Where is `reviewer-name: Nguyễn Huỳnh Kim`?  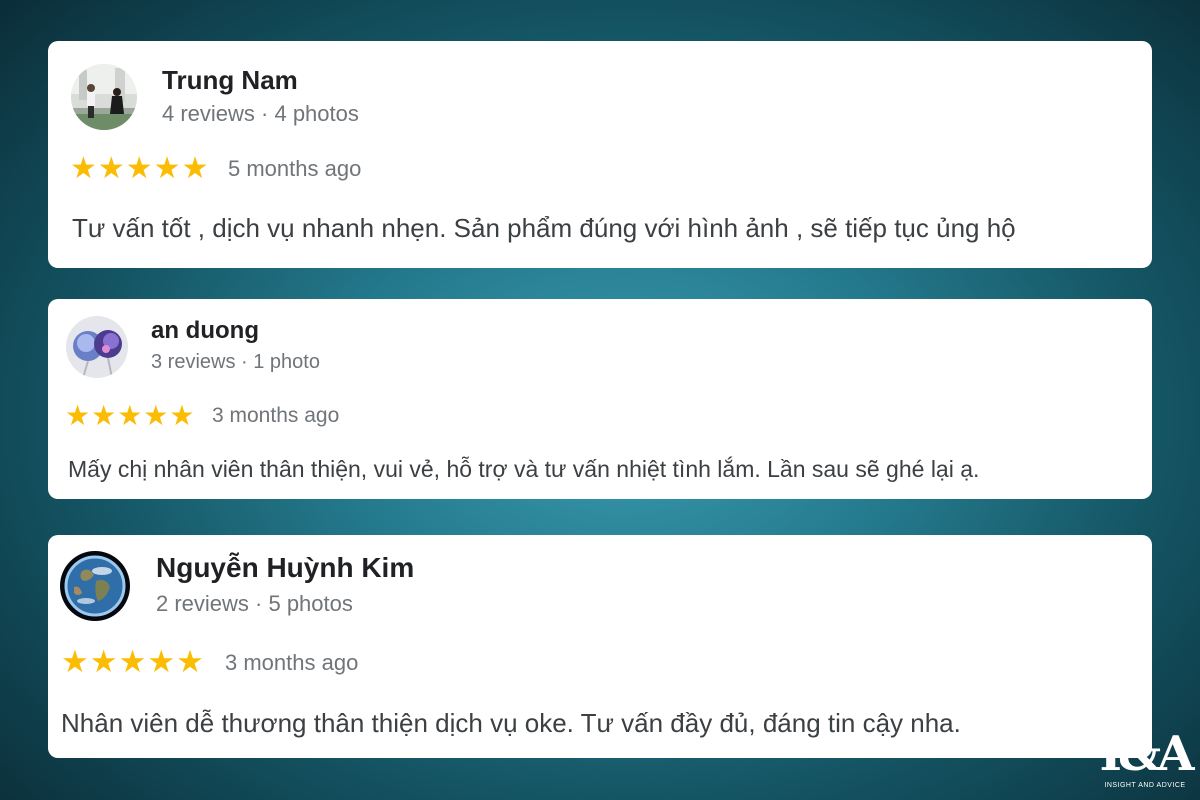 reviewer-name: Nguyễn Huỳnh Kim is located at coordinates (285, 568).